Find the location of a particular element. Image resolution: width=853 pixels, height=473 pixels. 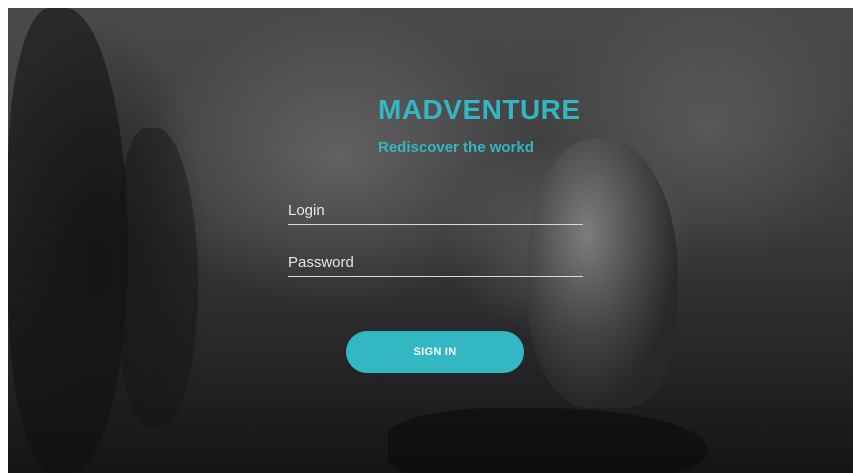

cave-wall-left is located at coordinates (68, 240).